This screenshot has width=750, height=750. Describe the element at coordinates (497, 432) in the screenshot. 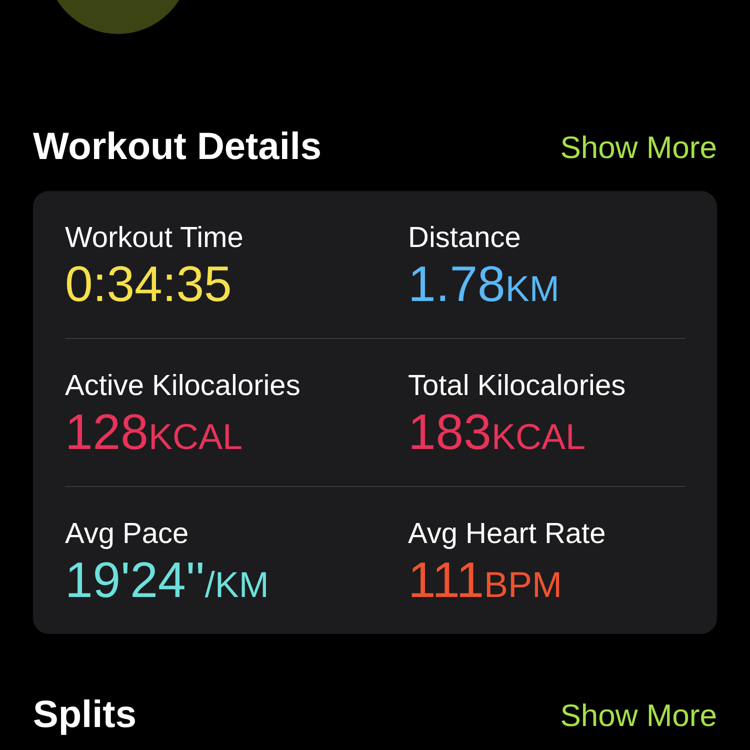

I see `metric-value: 183KCAL` at that location.